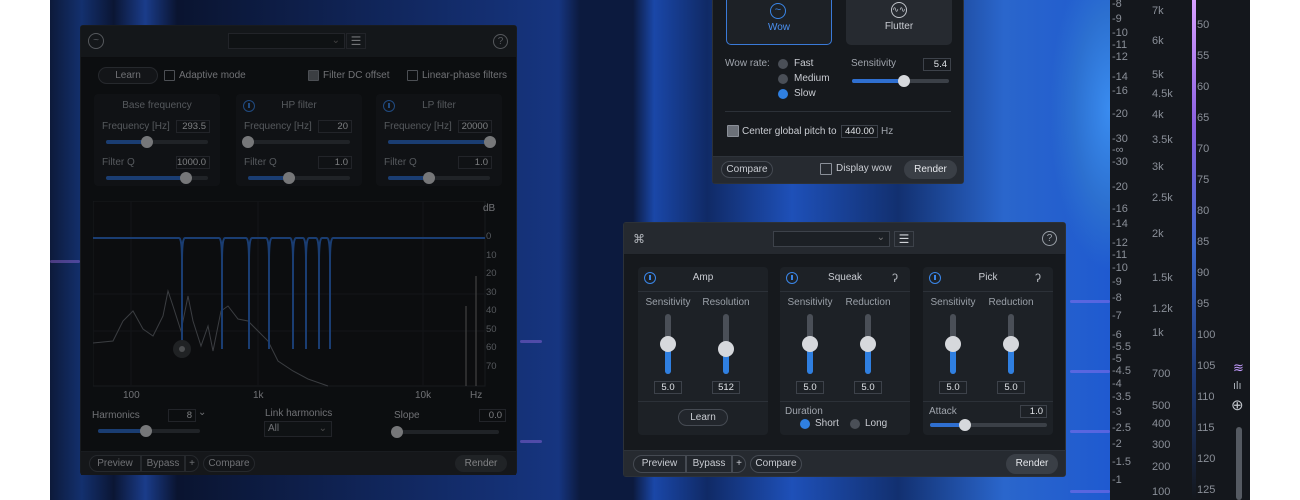 This screenshot has width=1300, height=500. Describe the element at coordinates (826, 169) in the screenshot. I see `display-wow-checkbox` at that location.